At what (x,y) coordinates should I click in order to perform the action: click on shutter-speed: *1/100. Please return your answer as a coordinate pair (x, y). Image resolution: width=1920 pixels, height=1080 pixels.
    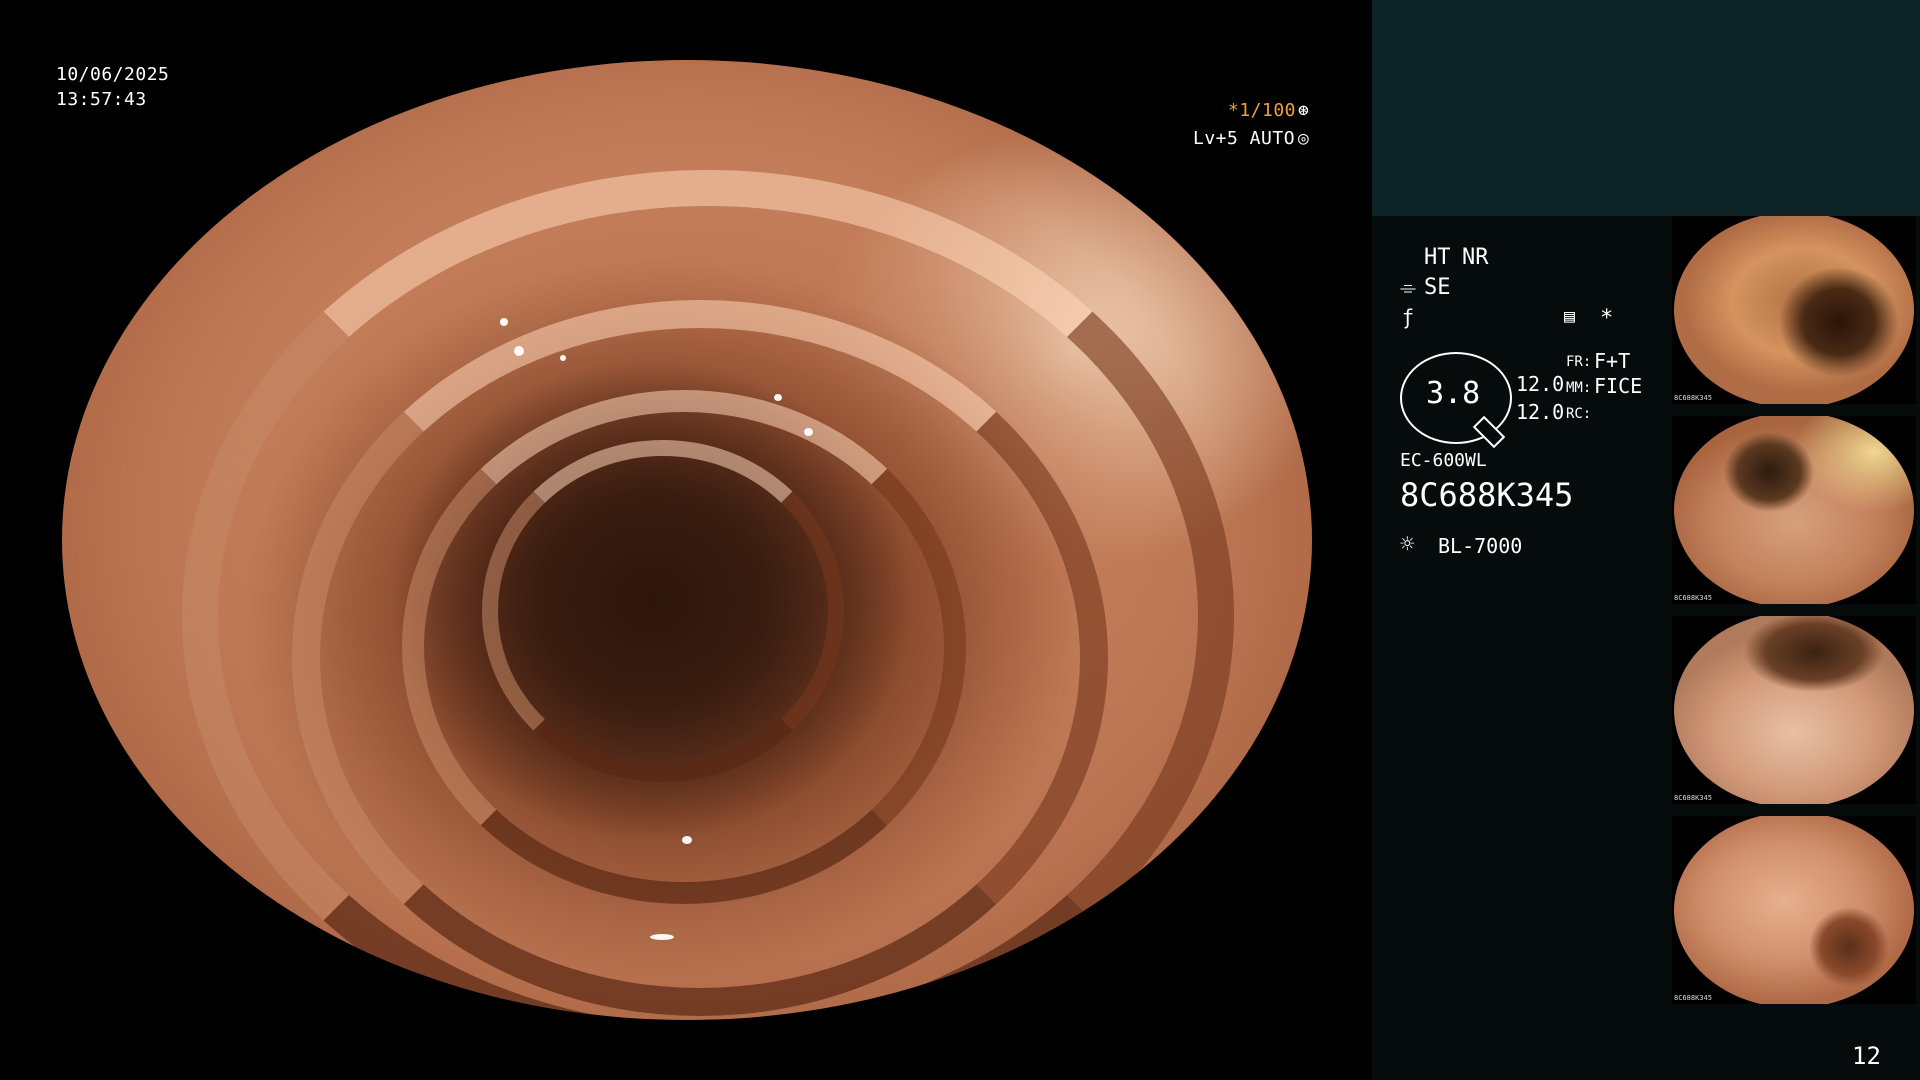
    Looking at the image, I should click on (1262, 110).